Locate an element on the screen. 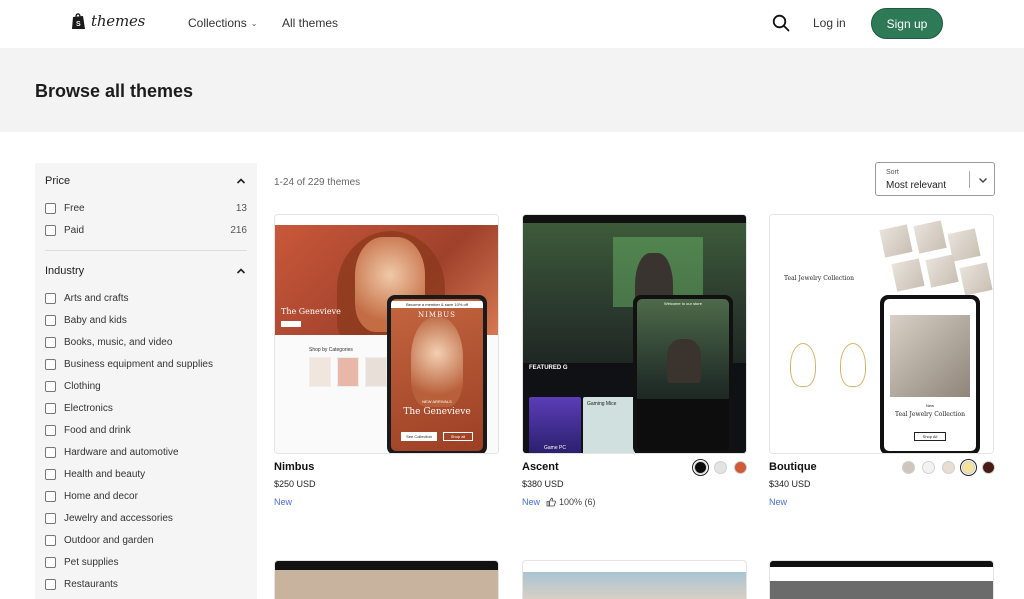 The width and height of the screenshot is (1024, 599). theme-meta: New is located at coordinates (882, 502).